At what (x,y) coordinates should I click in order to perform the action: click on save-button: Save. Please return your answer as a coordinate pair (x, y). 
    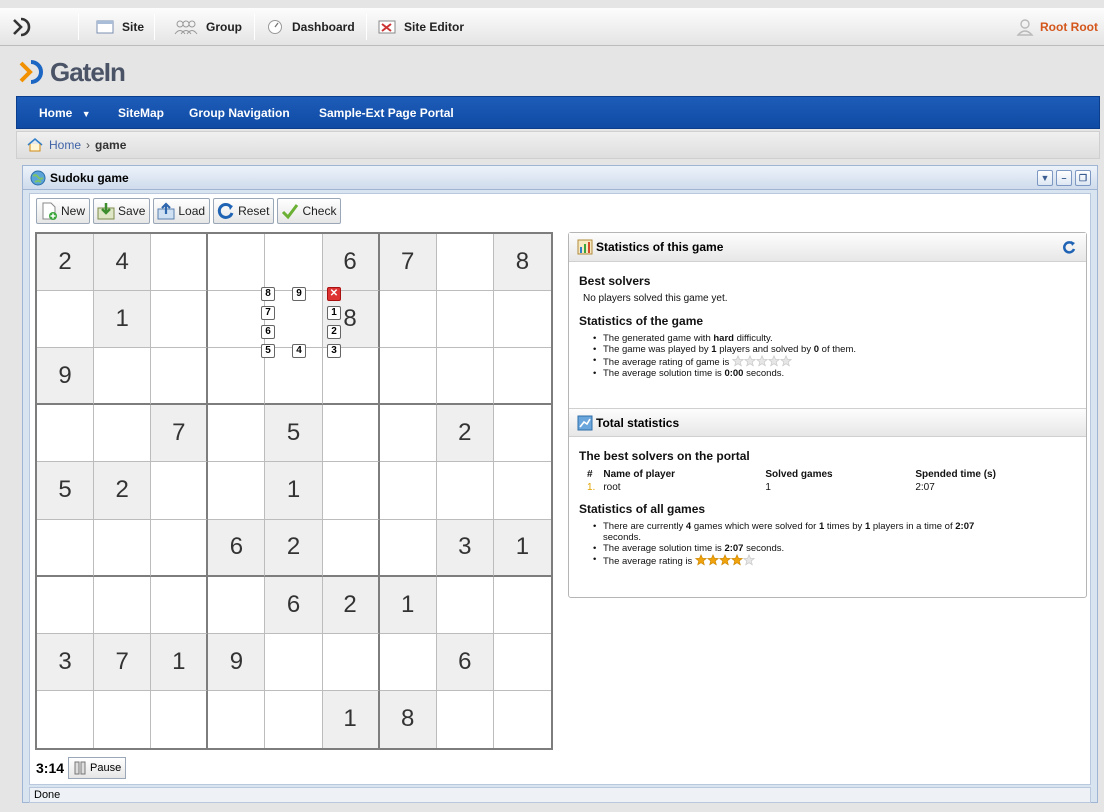
    Looking at the image, I should click on (122, 211).